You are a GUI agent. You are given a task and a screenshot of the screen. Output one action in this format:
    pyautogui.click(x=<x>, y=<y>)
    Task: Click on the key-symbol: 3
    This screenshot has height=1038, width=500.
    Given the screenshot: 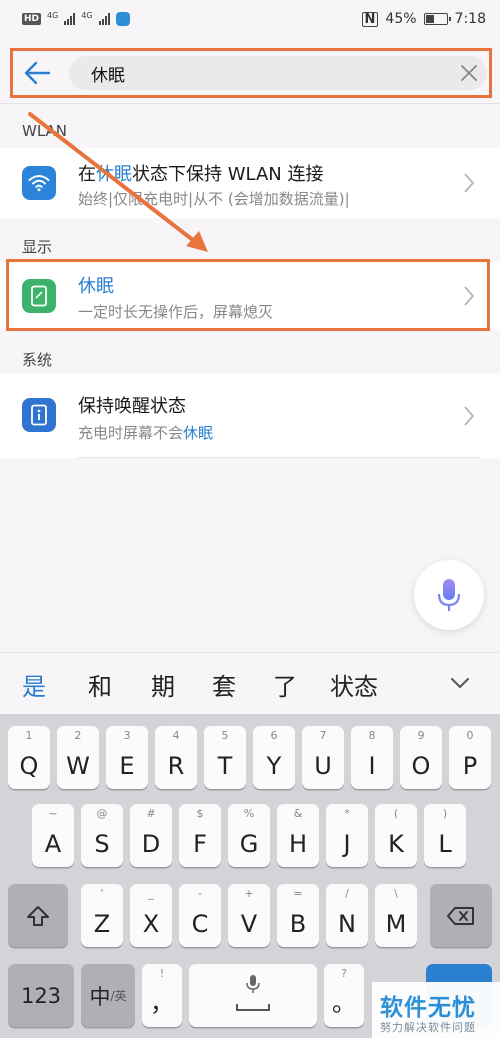 What is the action you would take?
    pyautogui.click(x=127, y=735)
    